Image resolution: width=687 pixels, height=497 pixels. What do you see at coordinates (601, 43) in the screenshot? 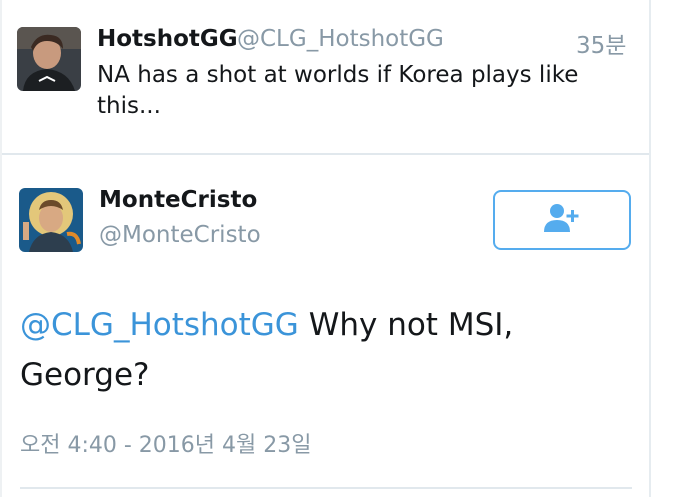
I see `parent-tweet-time: 35분` at bounding box center [601, 43].